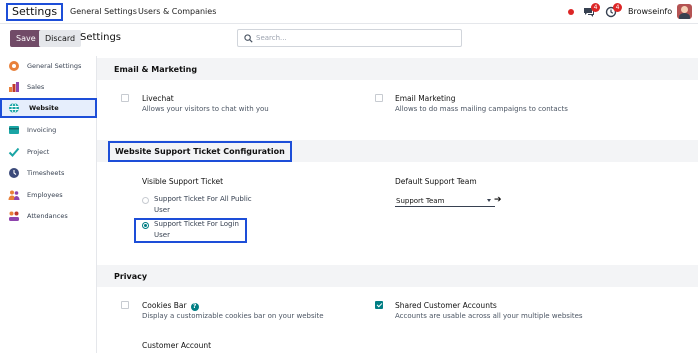  I want to click on sidebar-item-label: Attendances, so click(47, 216).